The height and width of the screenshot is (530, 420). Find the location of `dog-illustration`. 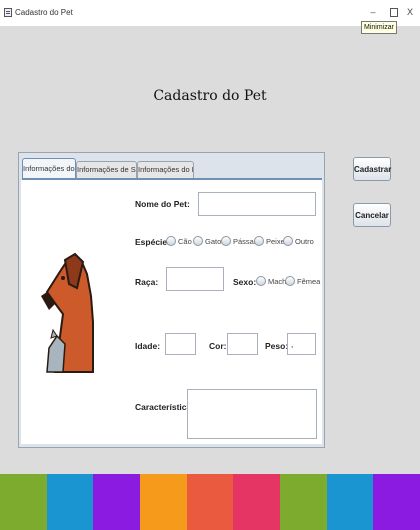

dog-illustration is located at coordinates (67, 312).